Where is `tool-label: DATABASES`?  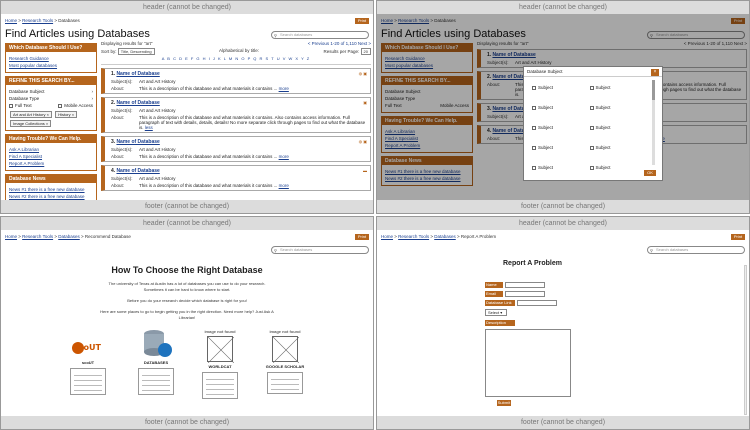 tool-label: DATABASES is located at coordinates (156, 362).